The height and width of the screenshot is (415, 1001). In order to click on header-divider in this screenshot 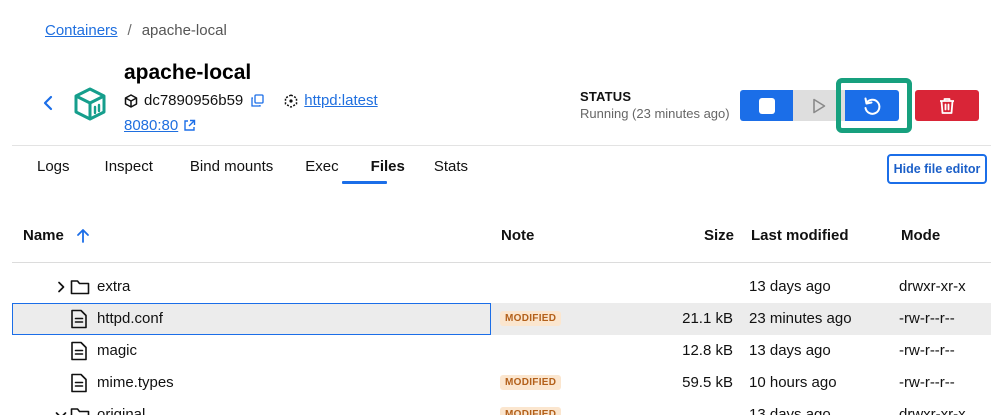, I will do `click(501, 145)`.